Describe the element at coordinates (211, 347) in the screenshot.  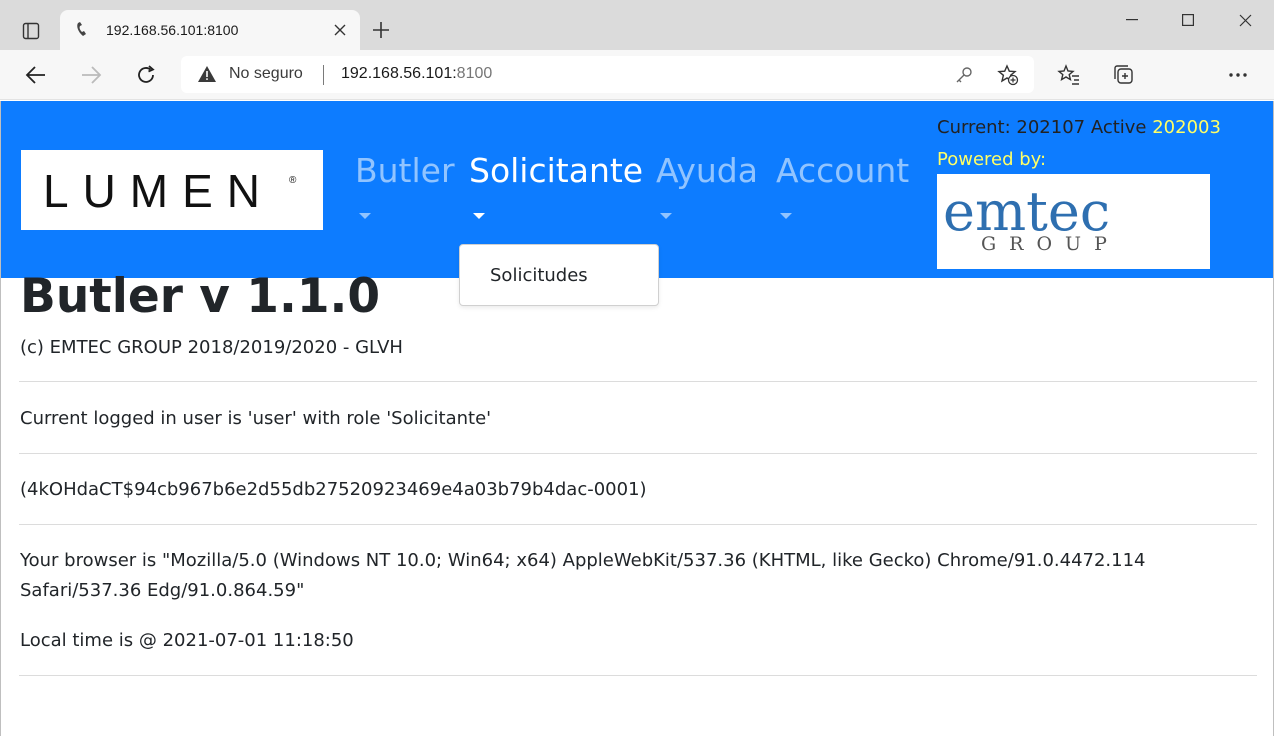
I see `copyright-text: (c) EMTEC GROUP 2018/2019/2020 - GLVH` at that location.